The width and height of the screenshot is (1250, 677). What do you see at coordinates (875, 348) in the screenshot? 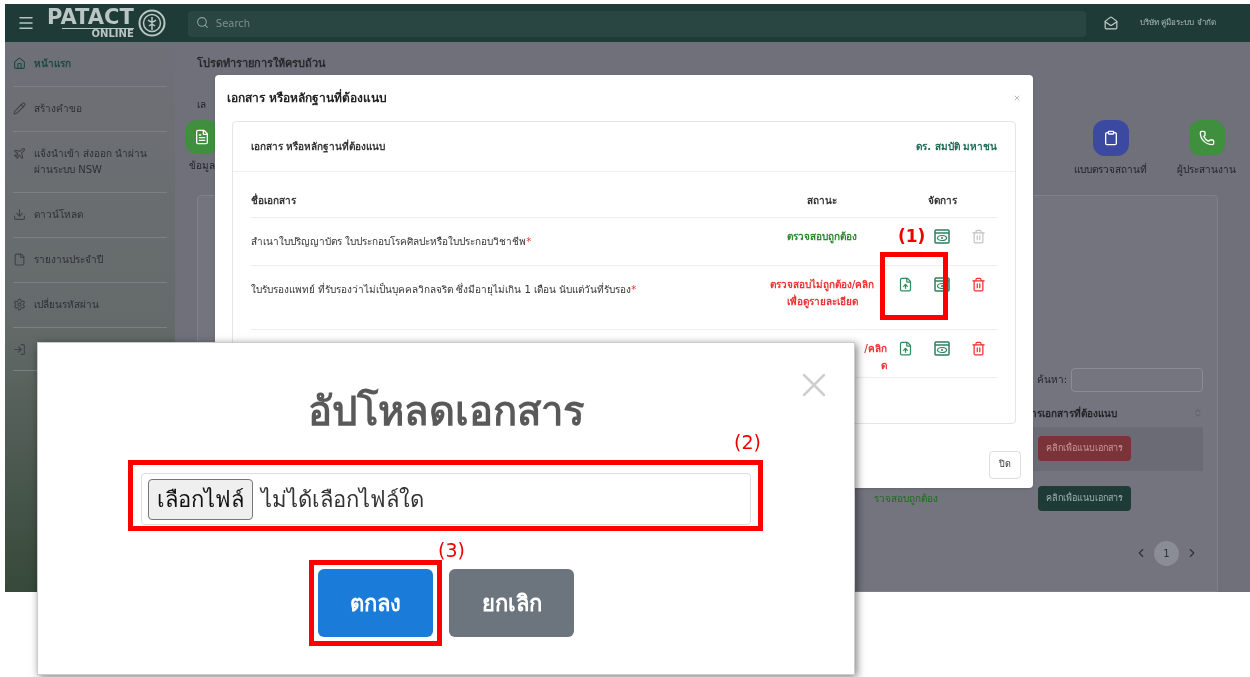
I see `status-text: /คลิก` at bounding box center [875, 348].